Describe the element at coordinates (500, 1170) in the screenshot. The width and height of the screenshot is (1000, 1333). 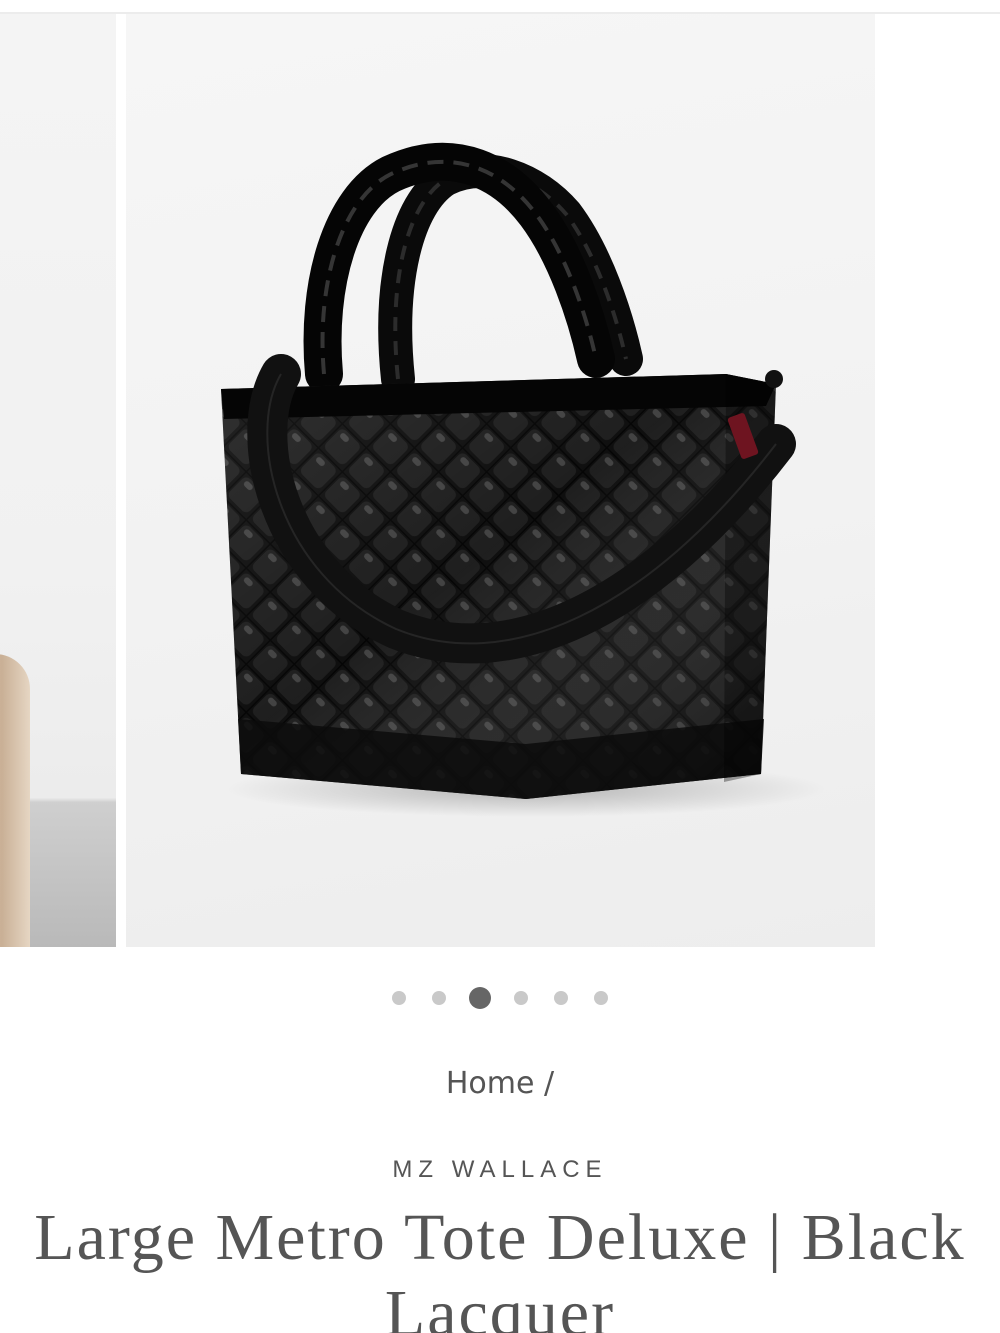
I see `product-brand: MZ WALLACE` at that location.